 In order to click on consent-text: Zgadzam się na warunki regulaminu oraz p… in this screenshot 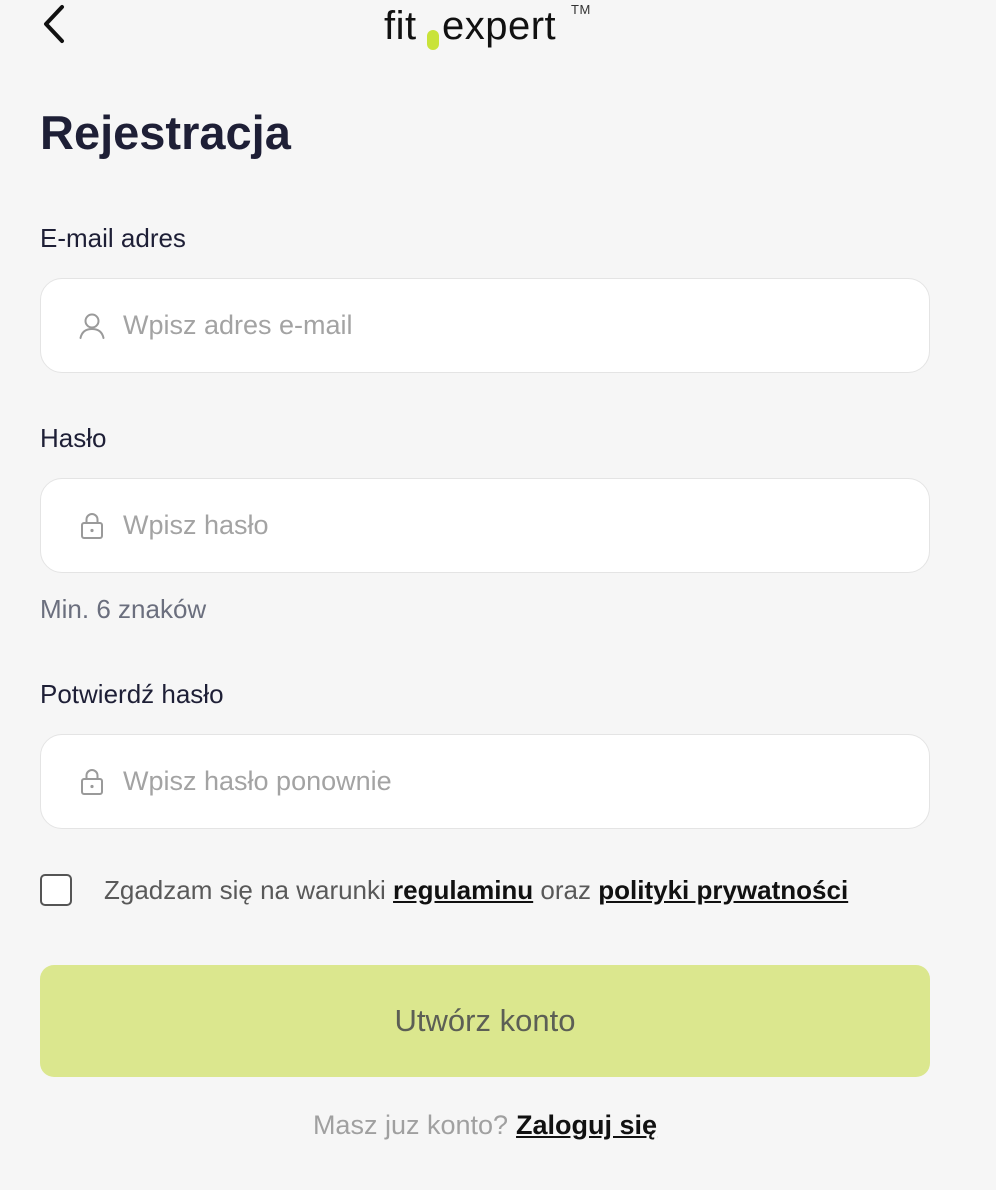, I will do `click(476, 889)`.